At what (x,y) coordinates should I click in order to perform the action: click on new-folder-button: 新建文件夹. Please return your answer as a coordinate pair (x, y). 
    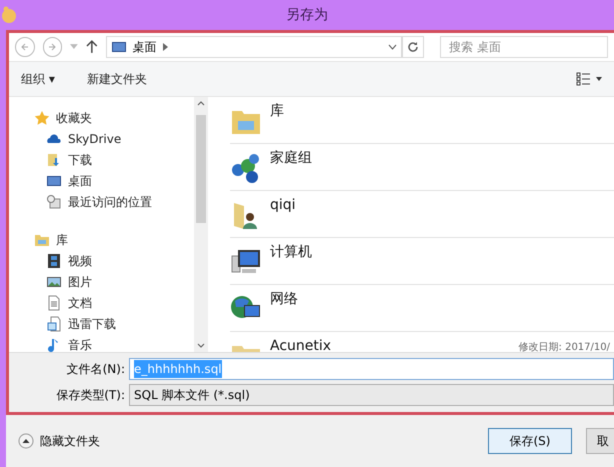
    Looking at the image, I should click on (116, 79).